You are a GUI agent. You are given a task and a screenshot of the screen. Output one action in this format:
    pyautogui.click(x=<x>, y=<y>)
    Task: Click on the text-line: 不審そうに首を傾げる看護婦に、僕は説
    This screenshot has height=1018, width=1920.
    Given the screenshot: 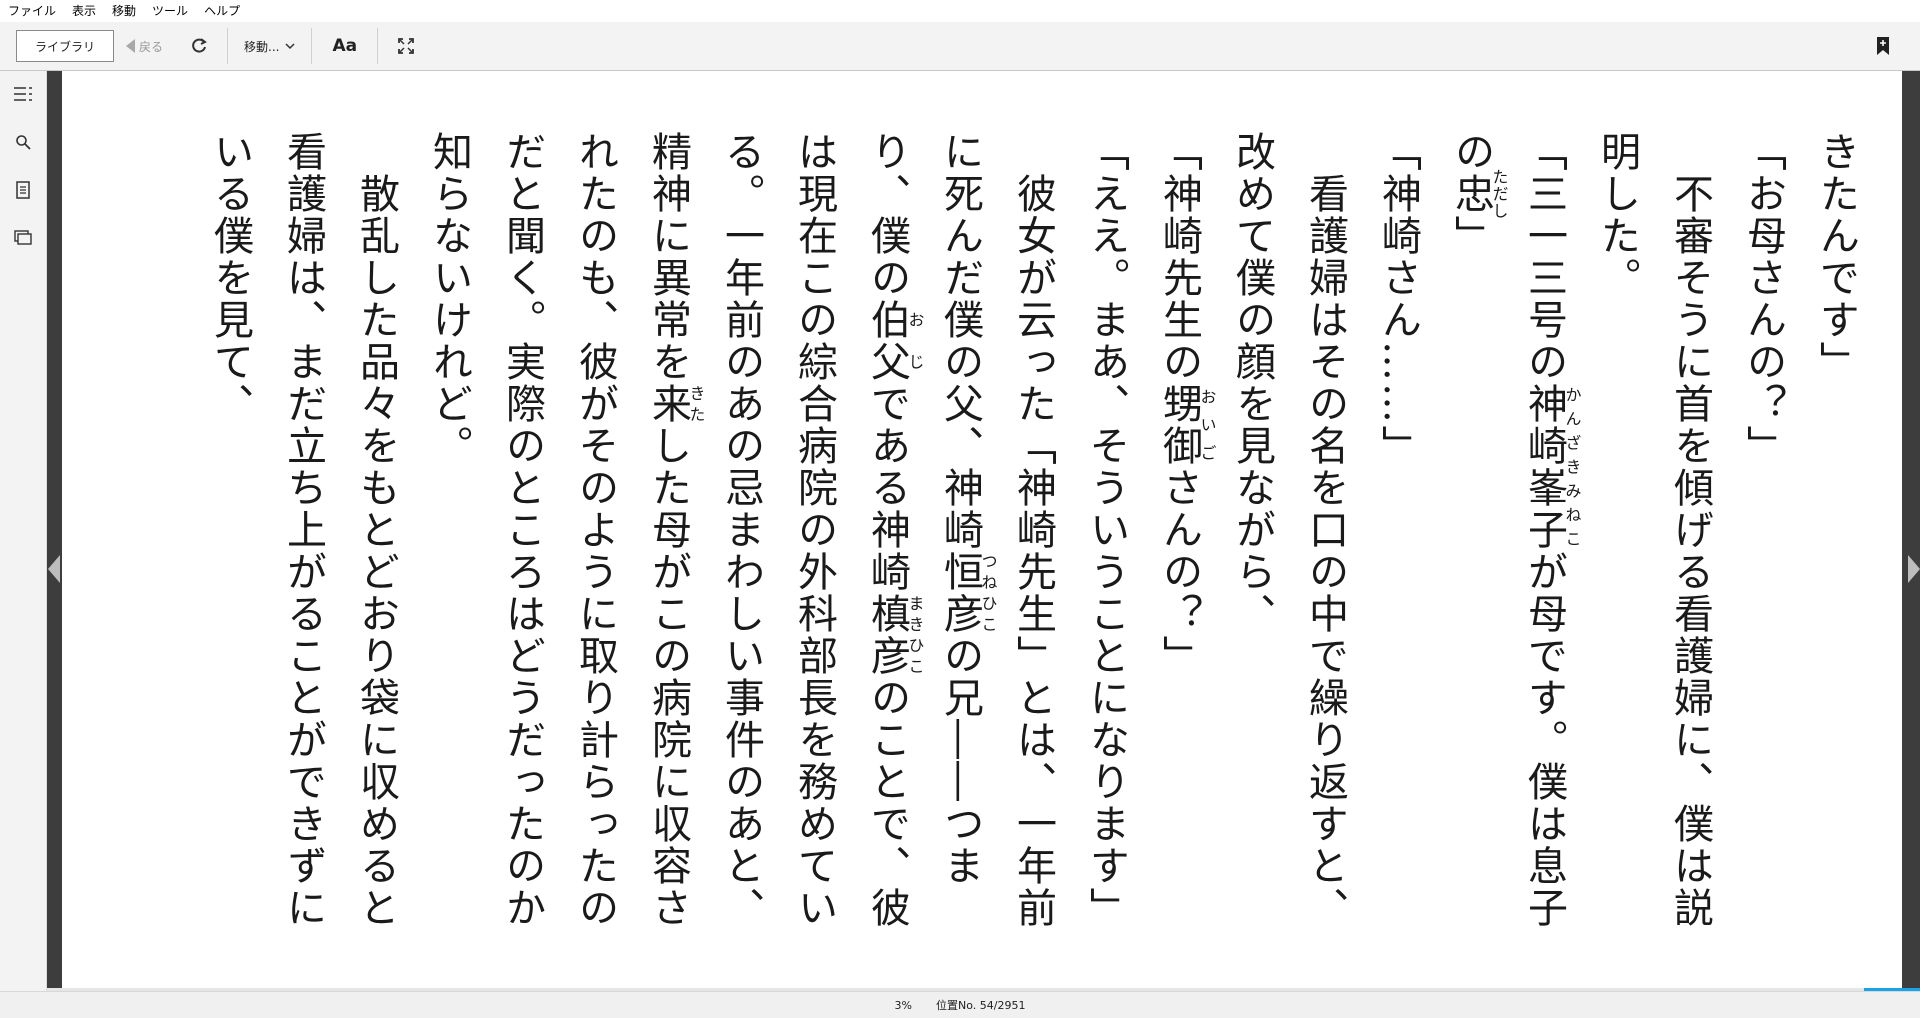 What is the action you would take?
    pyautogui.click(x=1690, y=530)
    